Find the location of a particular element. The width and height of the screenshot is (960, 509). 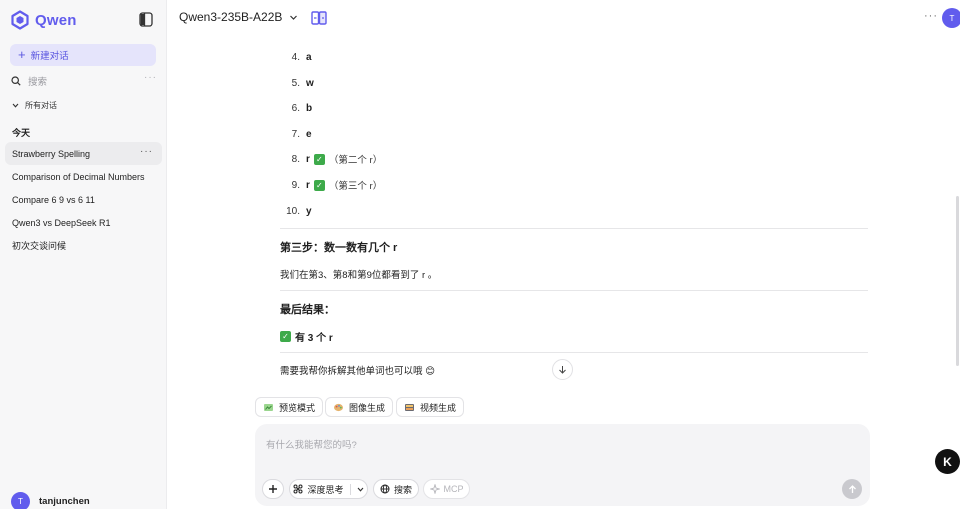

list-number: 9. is located at coordinates (295, 185).